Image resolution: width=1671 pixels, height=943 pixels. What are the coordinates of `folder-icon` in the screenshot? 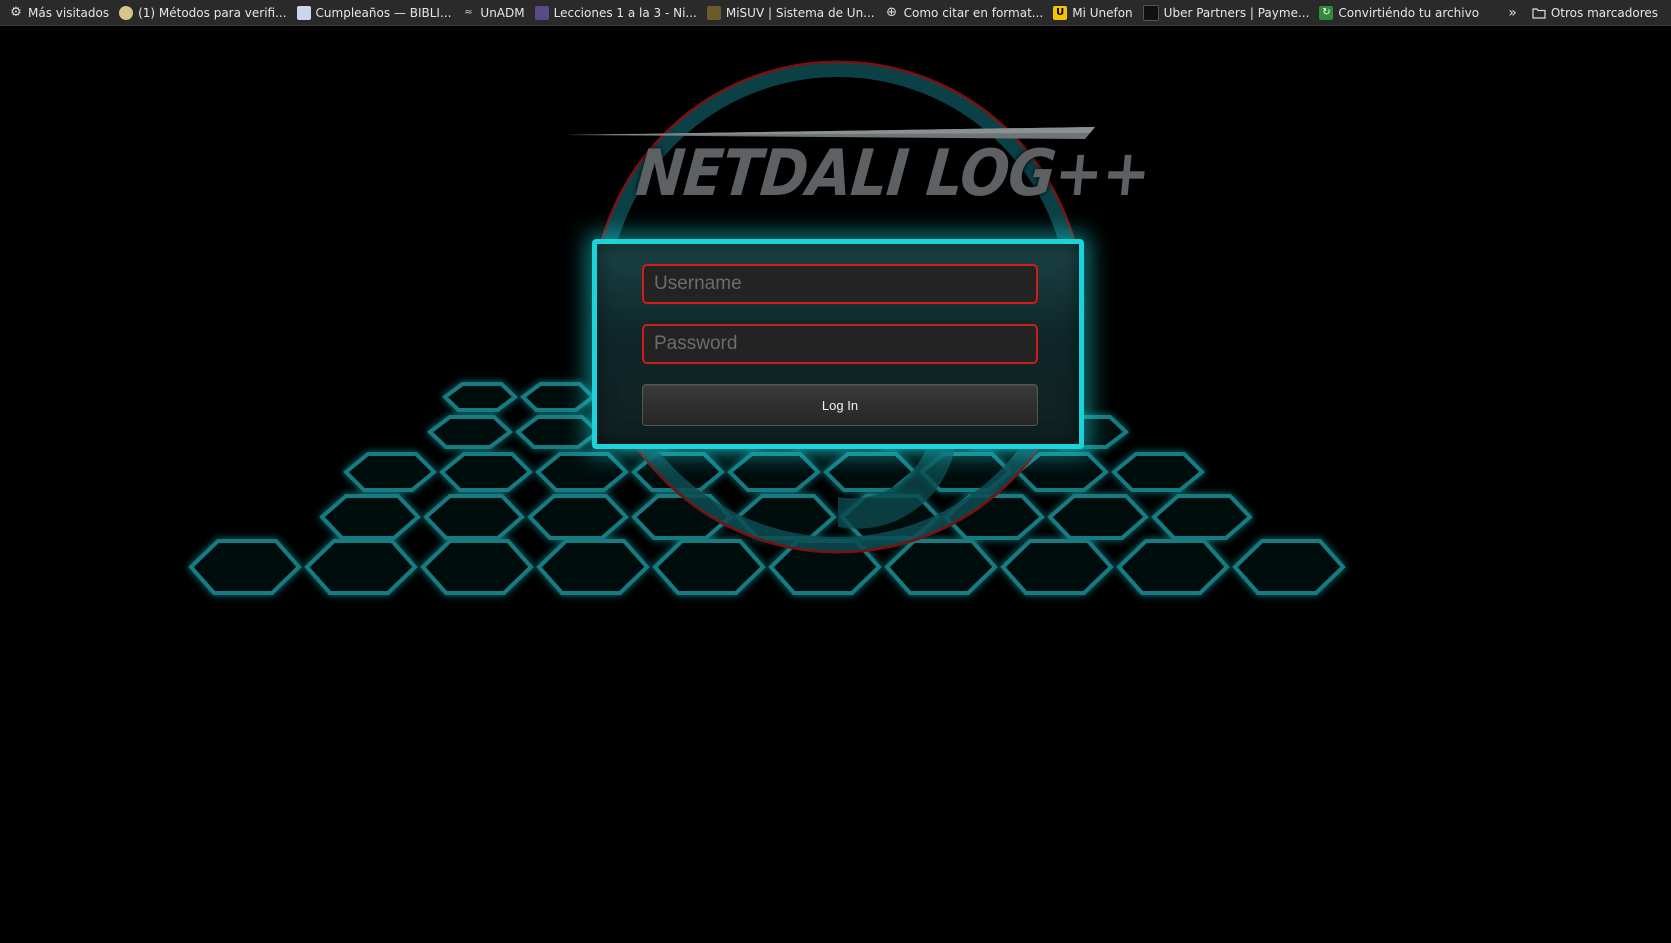 It's located at (1539, 13).